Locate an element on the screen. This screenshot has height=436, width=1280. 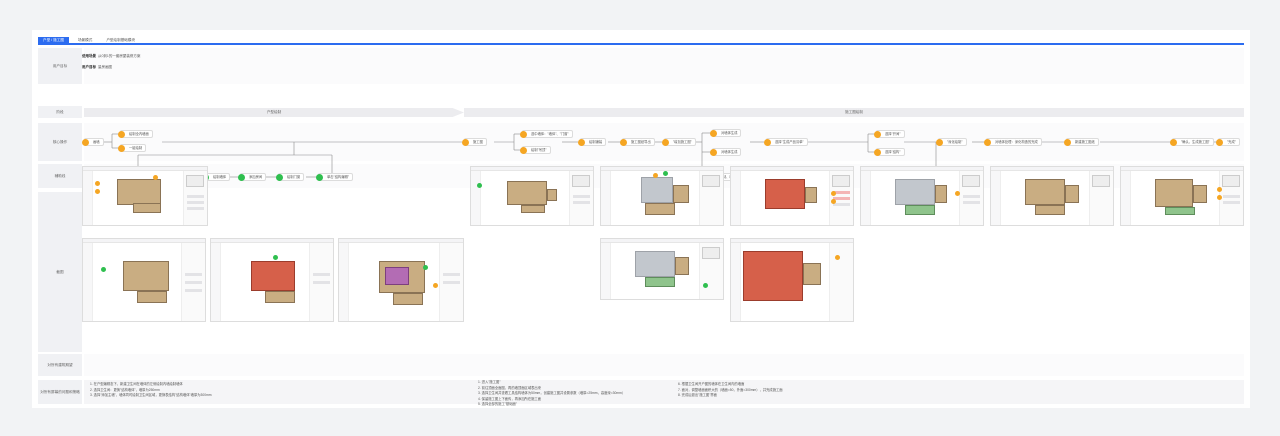
node-label: 单击"结构编辑" is located at coordinates (338, 177).